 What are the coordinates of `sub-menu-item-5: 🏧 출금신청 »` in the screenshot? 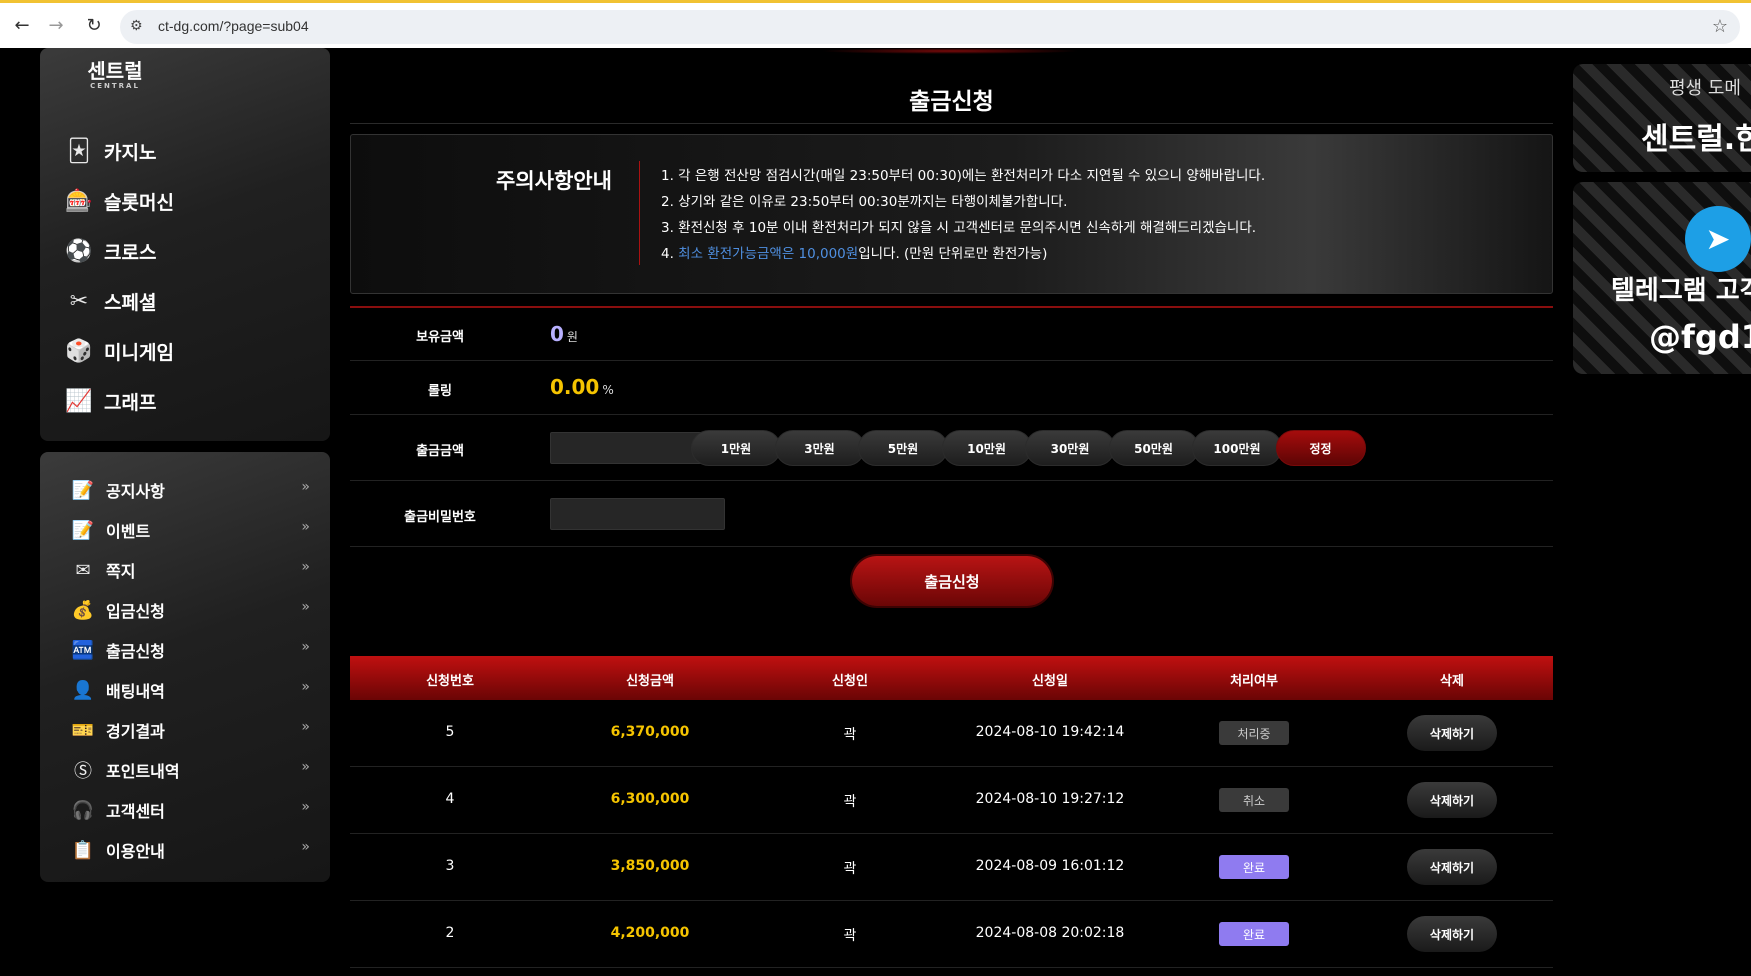 It's located at (190, 650).